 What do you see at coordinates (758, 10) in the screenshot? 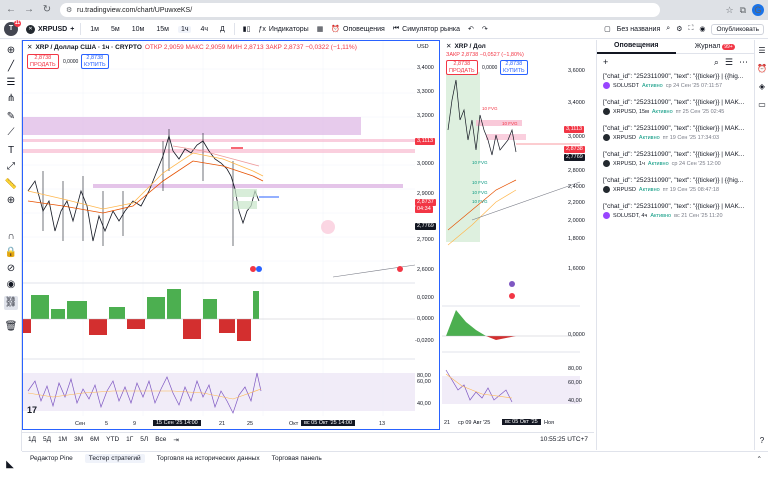
I see `profile-avatar: G` at bounding box center [758, 10].